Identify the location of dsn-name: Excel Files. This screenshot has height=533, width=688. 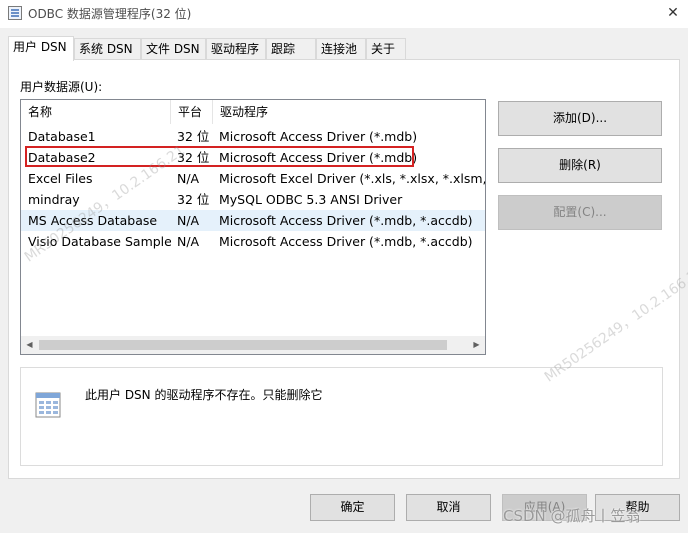
(60, 178).